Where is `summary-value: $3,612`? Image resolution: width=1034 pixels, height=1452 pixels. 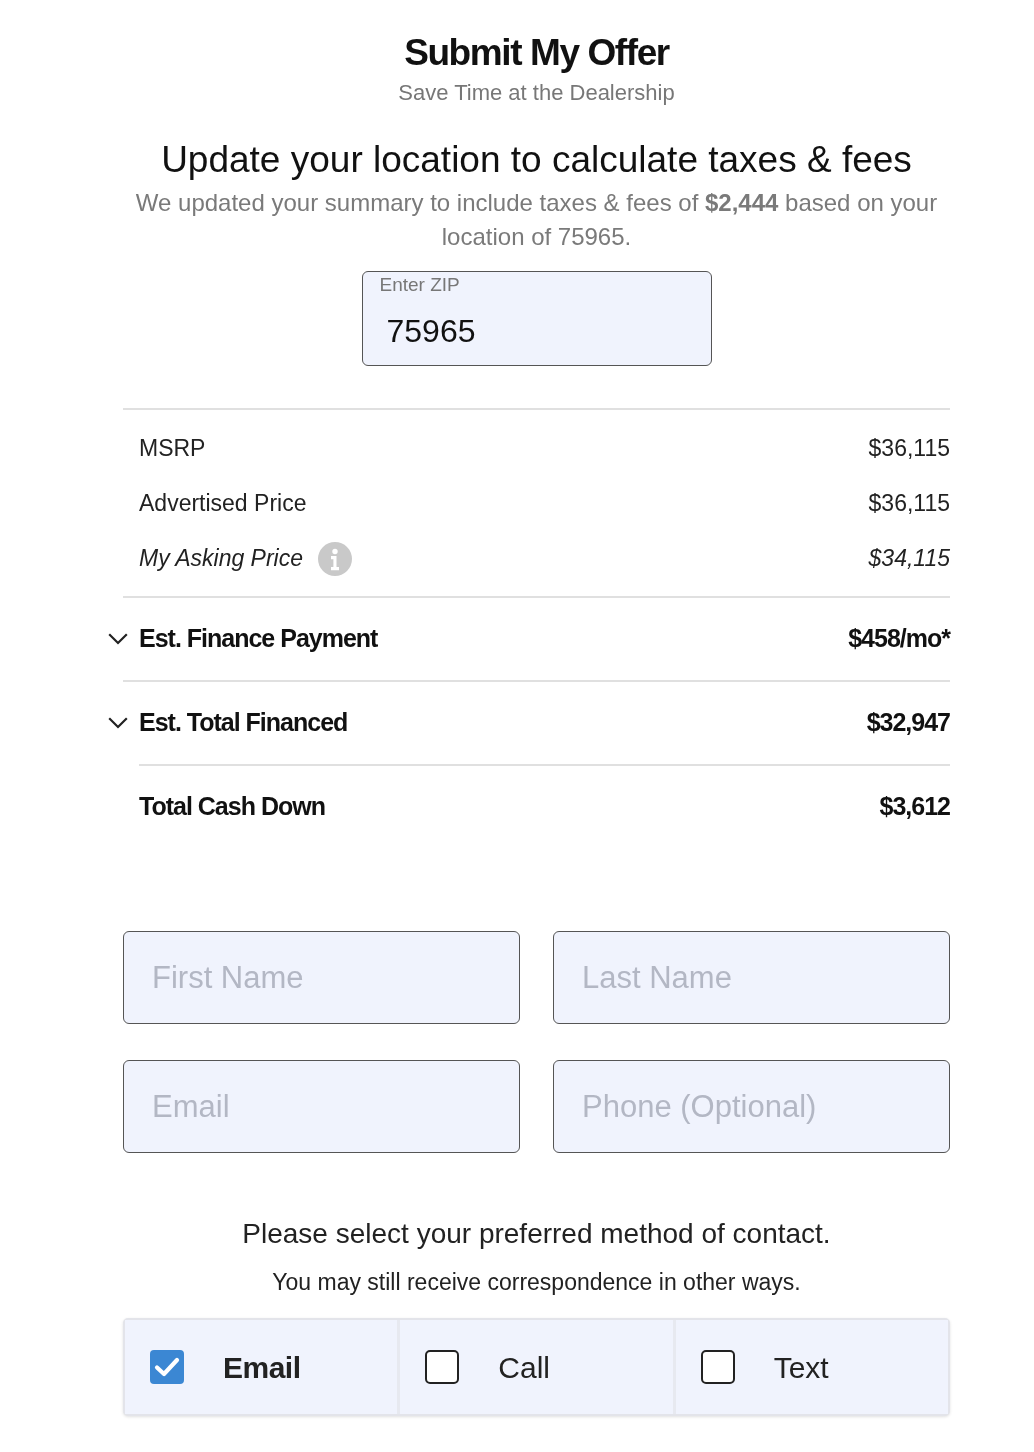 summary-value: $3,612 is located at coordinates (914, 807).